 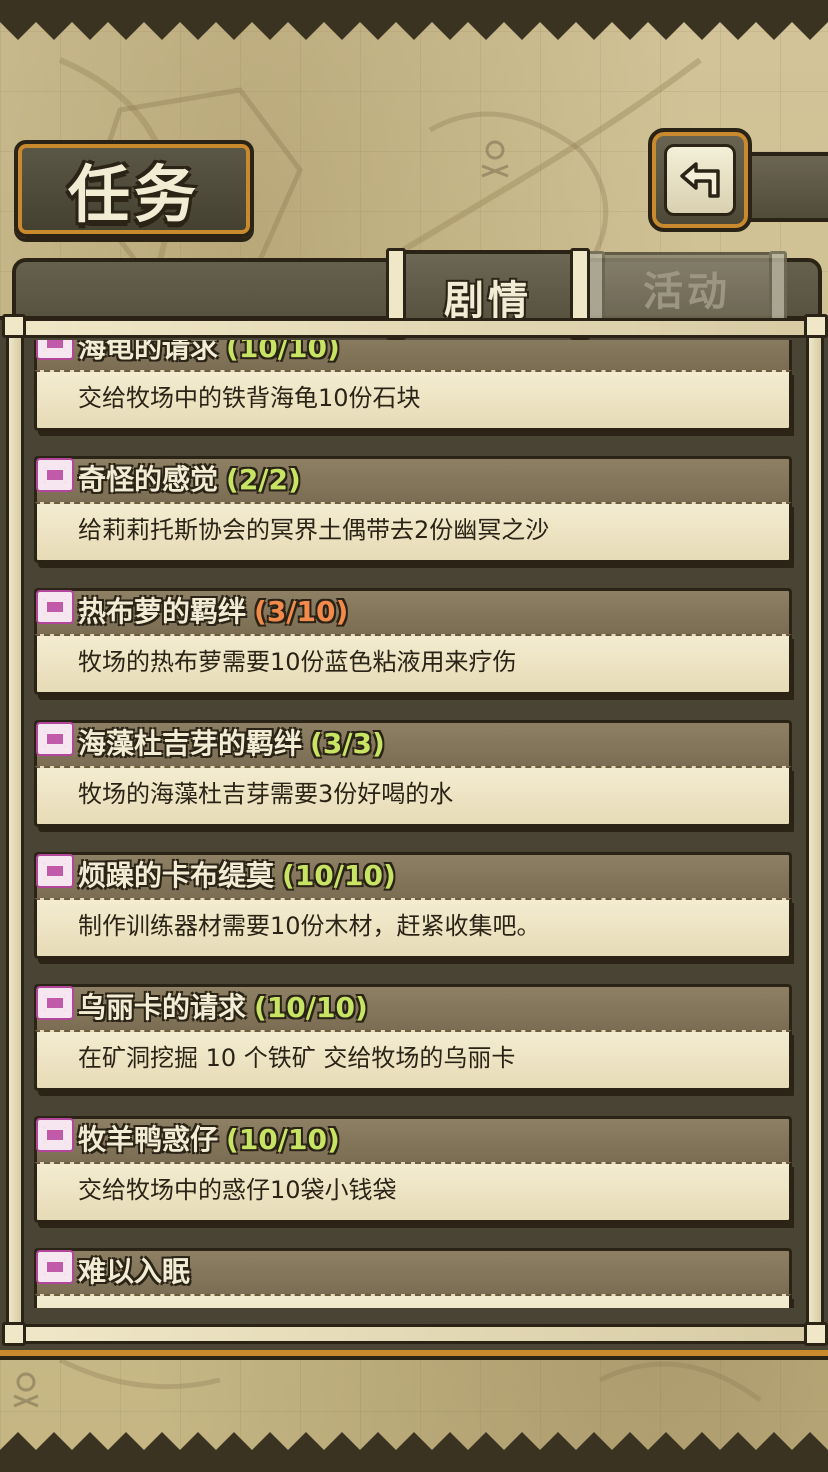 I want to click on back-arrow-icon, so click(x=700, y=180).